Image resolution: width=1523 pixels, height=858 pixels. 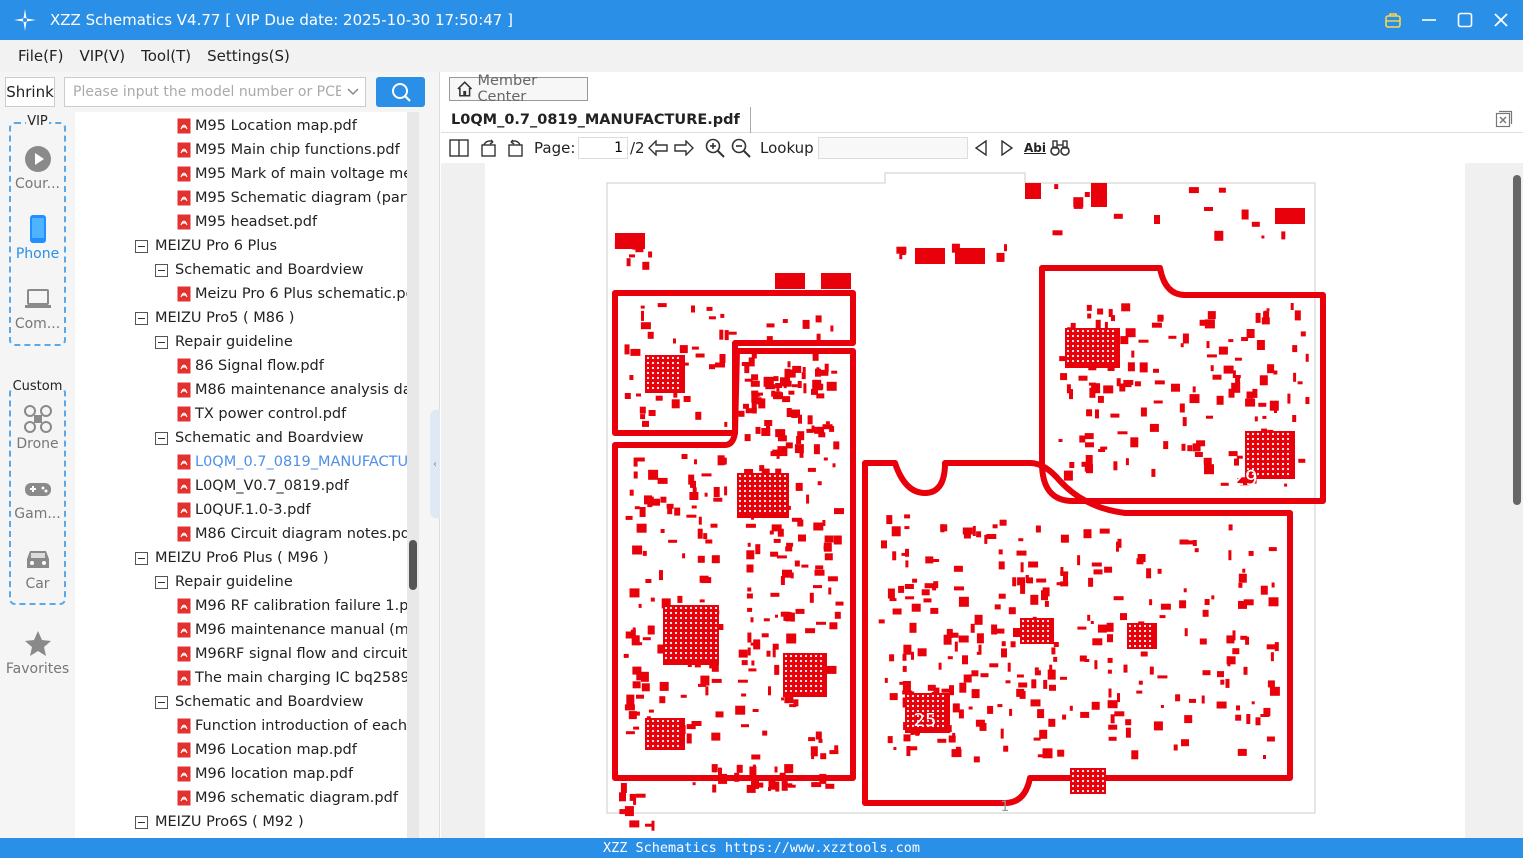 I want to click on sidebar-toggle-icon, so click(x=459, y=148).